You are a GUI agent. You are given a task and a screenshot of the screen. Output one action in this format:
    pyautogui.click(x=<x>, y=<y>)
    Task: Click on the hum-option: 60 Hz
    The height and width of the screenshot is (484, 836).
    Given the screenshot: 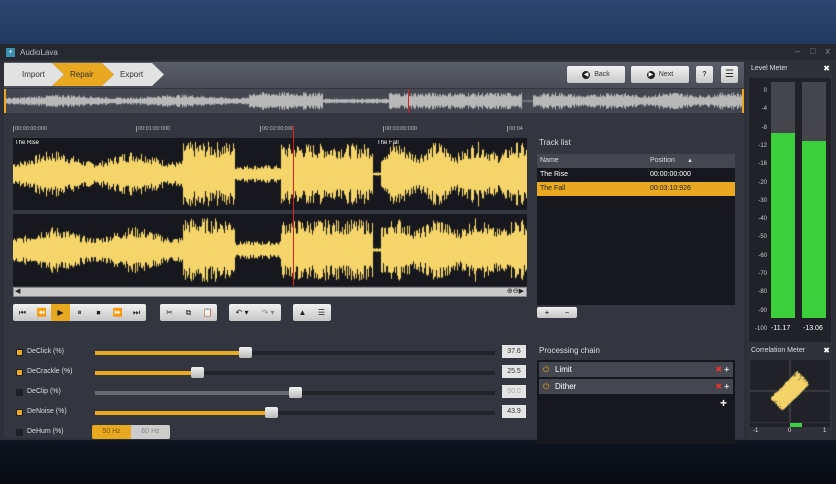 What is the action you would take?
    pyautogui.click(x=150, y=432)
    